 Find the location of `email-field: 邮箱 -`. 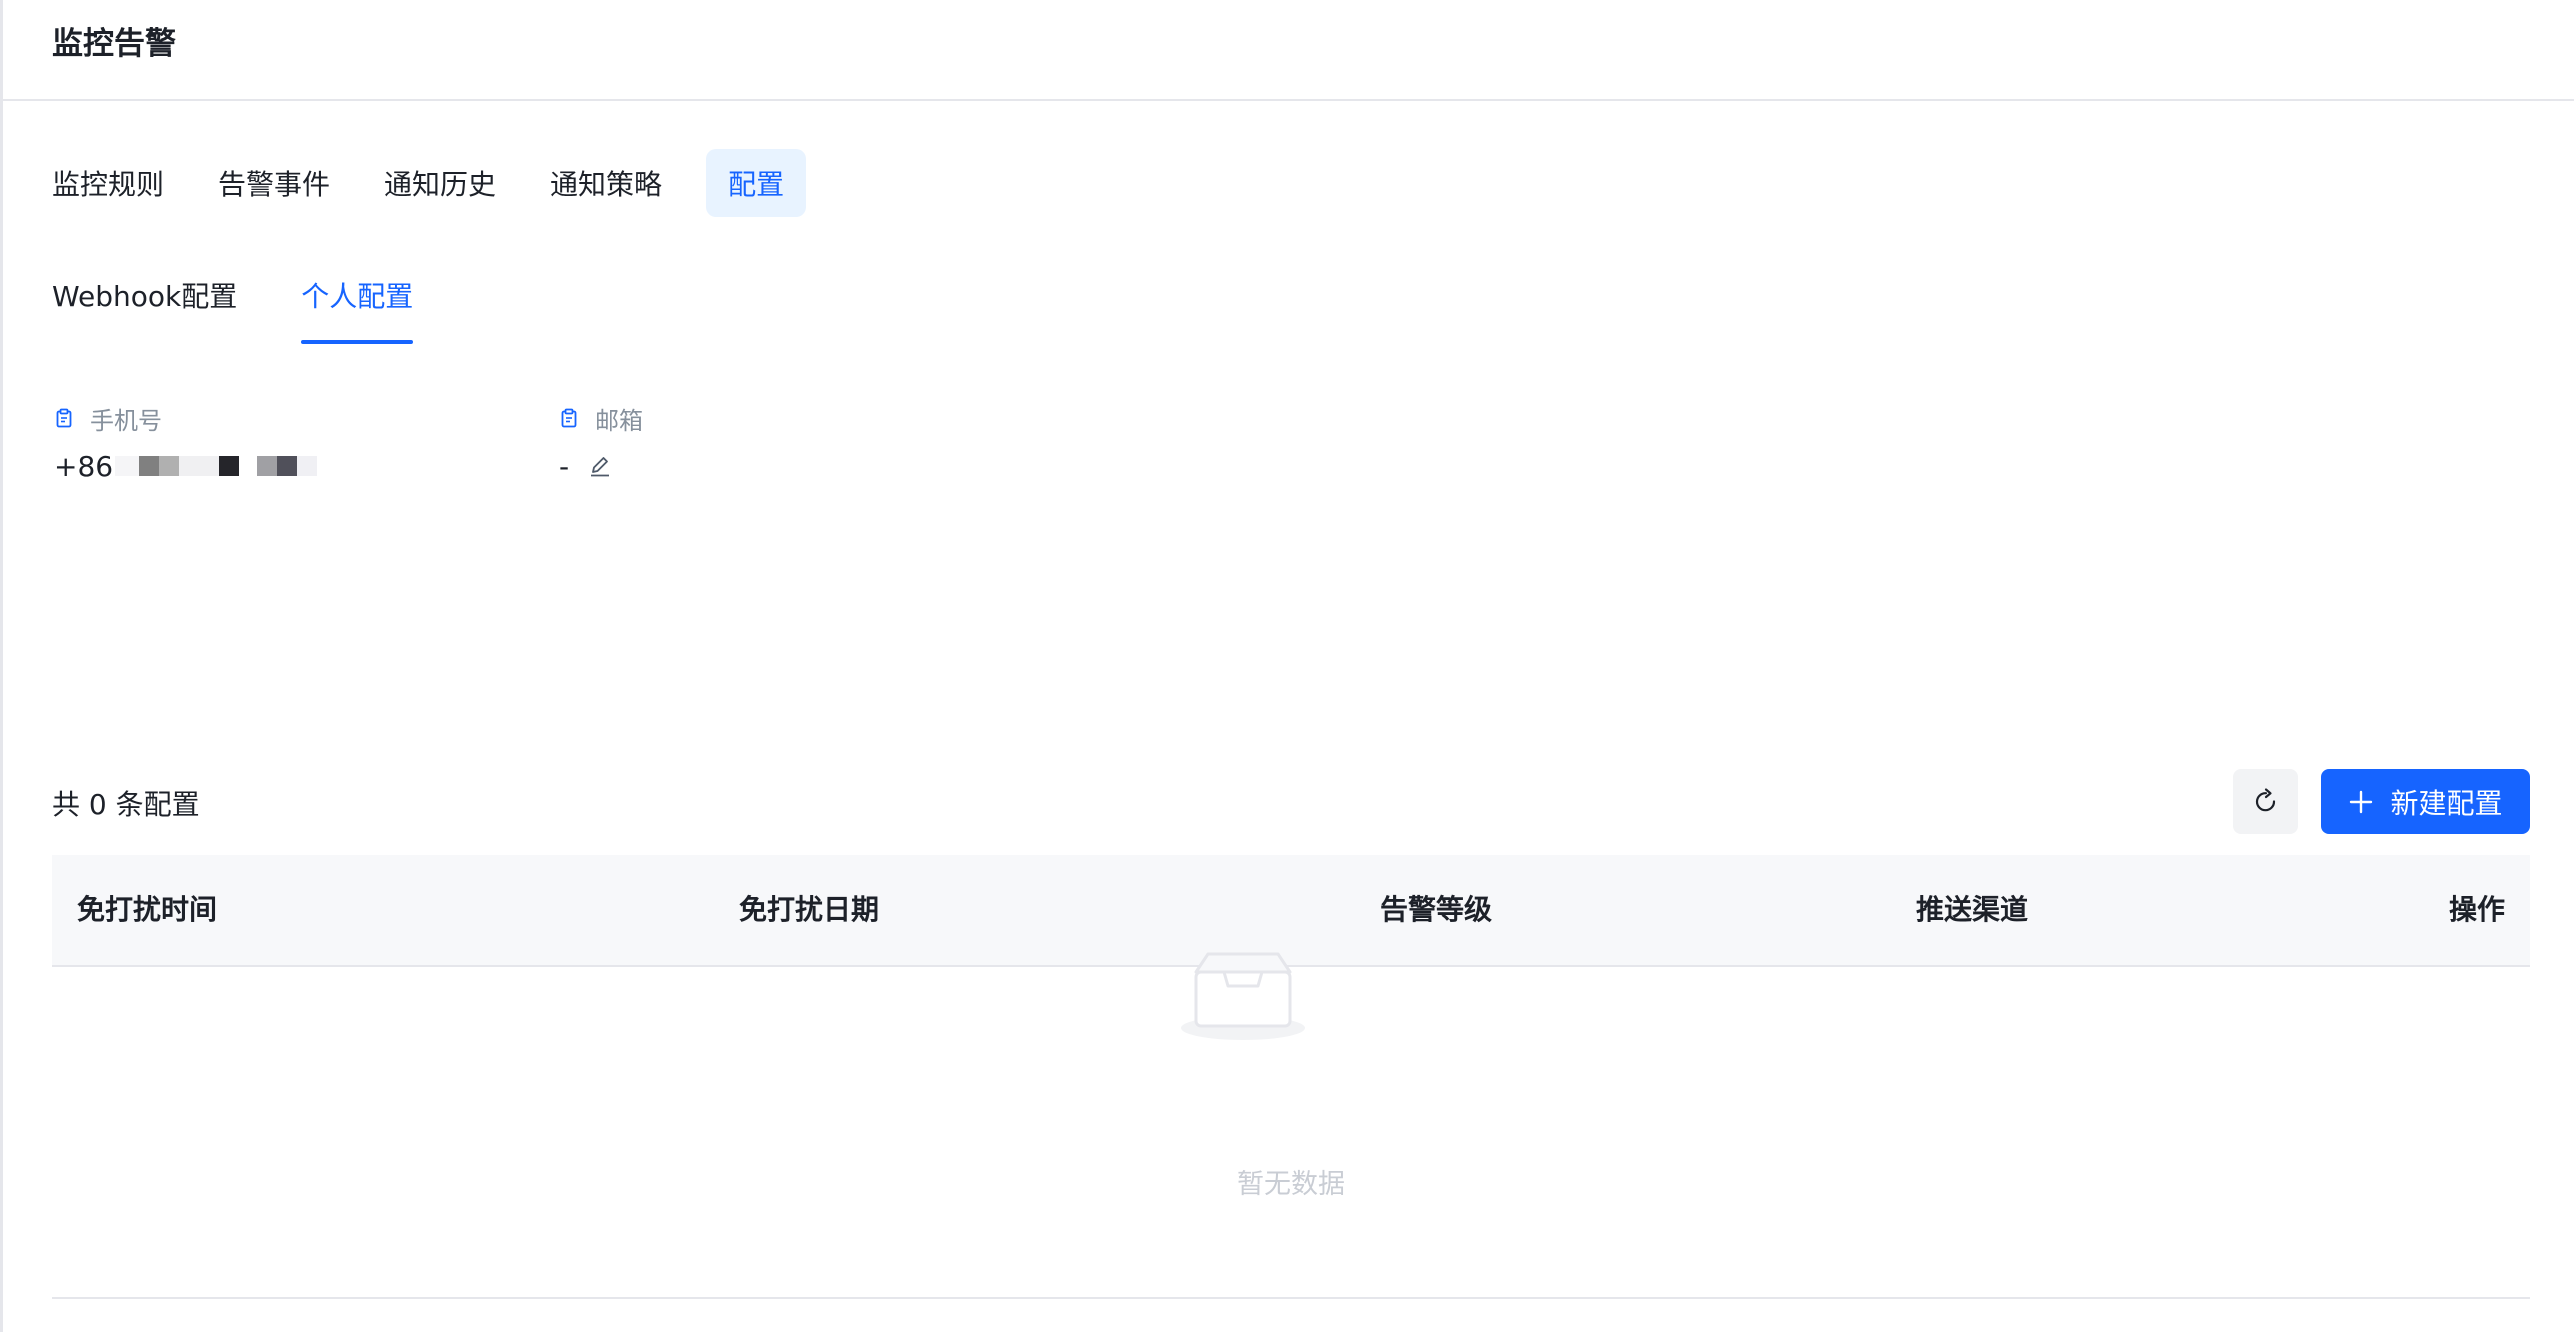

email-field: 邮箱 - is located at coordinates (601, 442).